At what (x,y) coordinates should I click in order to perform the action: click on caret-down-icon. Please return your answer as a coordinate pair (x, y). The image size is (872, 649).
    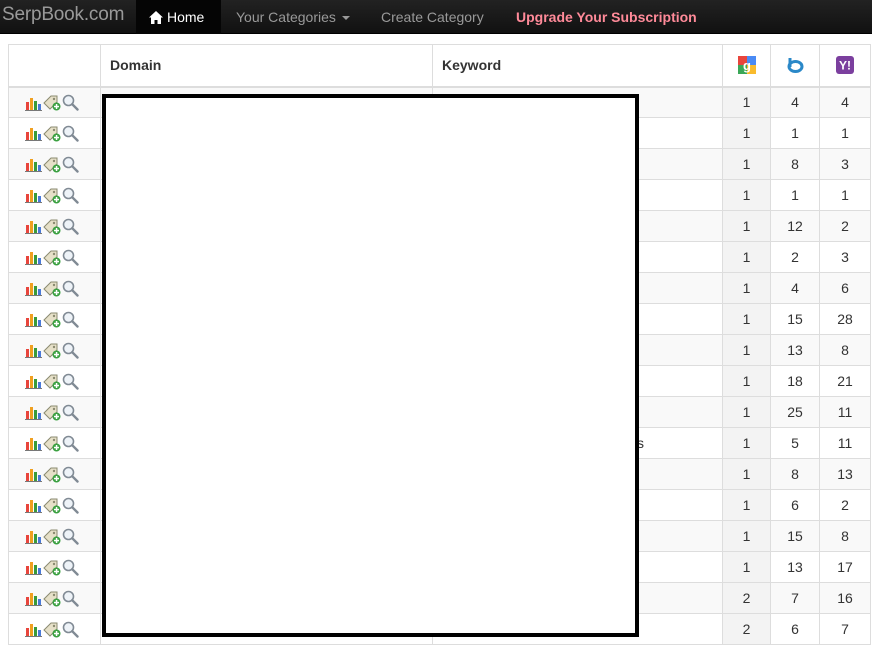
    Looking at the image, I should click on (345, 18).